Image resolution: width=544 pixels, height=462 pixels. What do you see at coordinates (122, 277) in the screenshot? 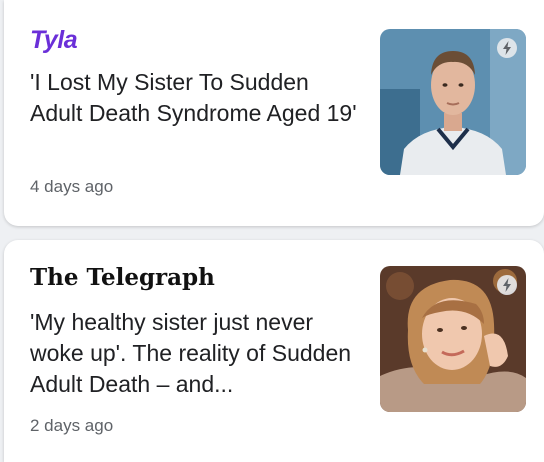
I see `publisher-logo-telegraph: The Telegraph` at bounding box center [122, 277].